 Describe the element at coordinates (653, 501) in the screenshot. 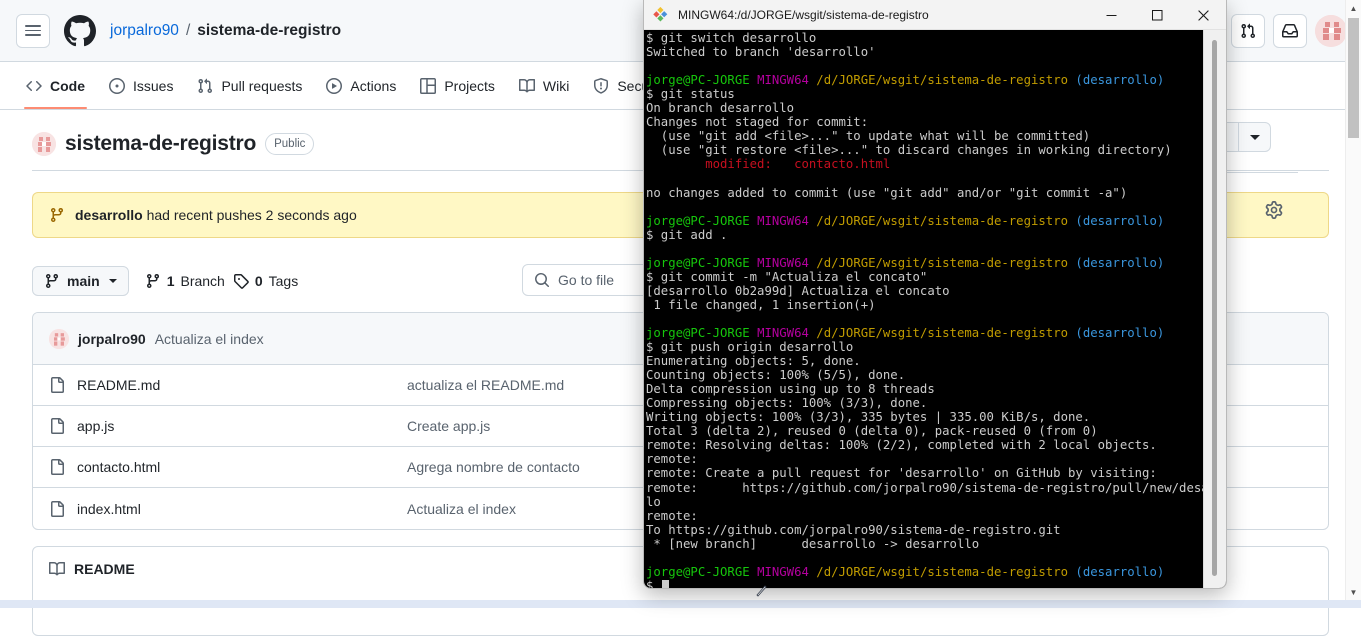

I see `terminal-line: lo` at that location.